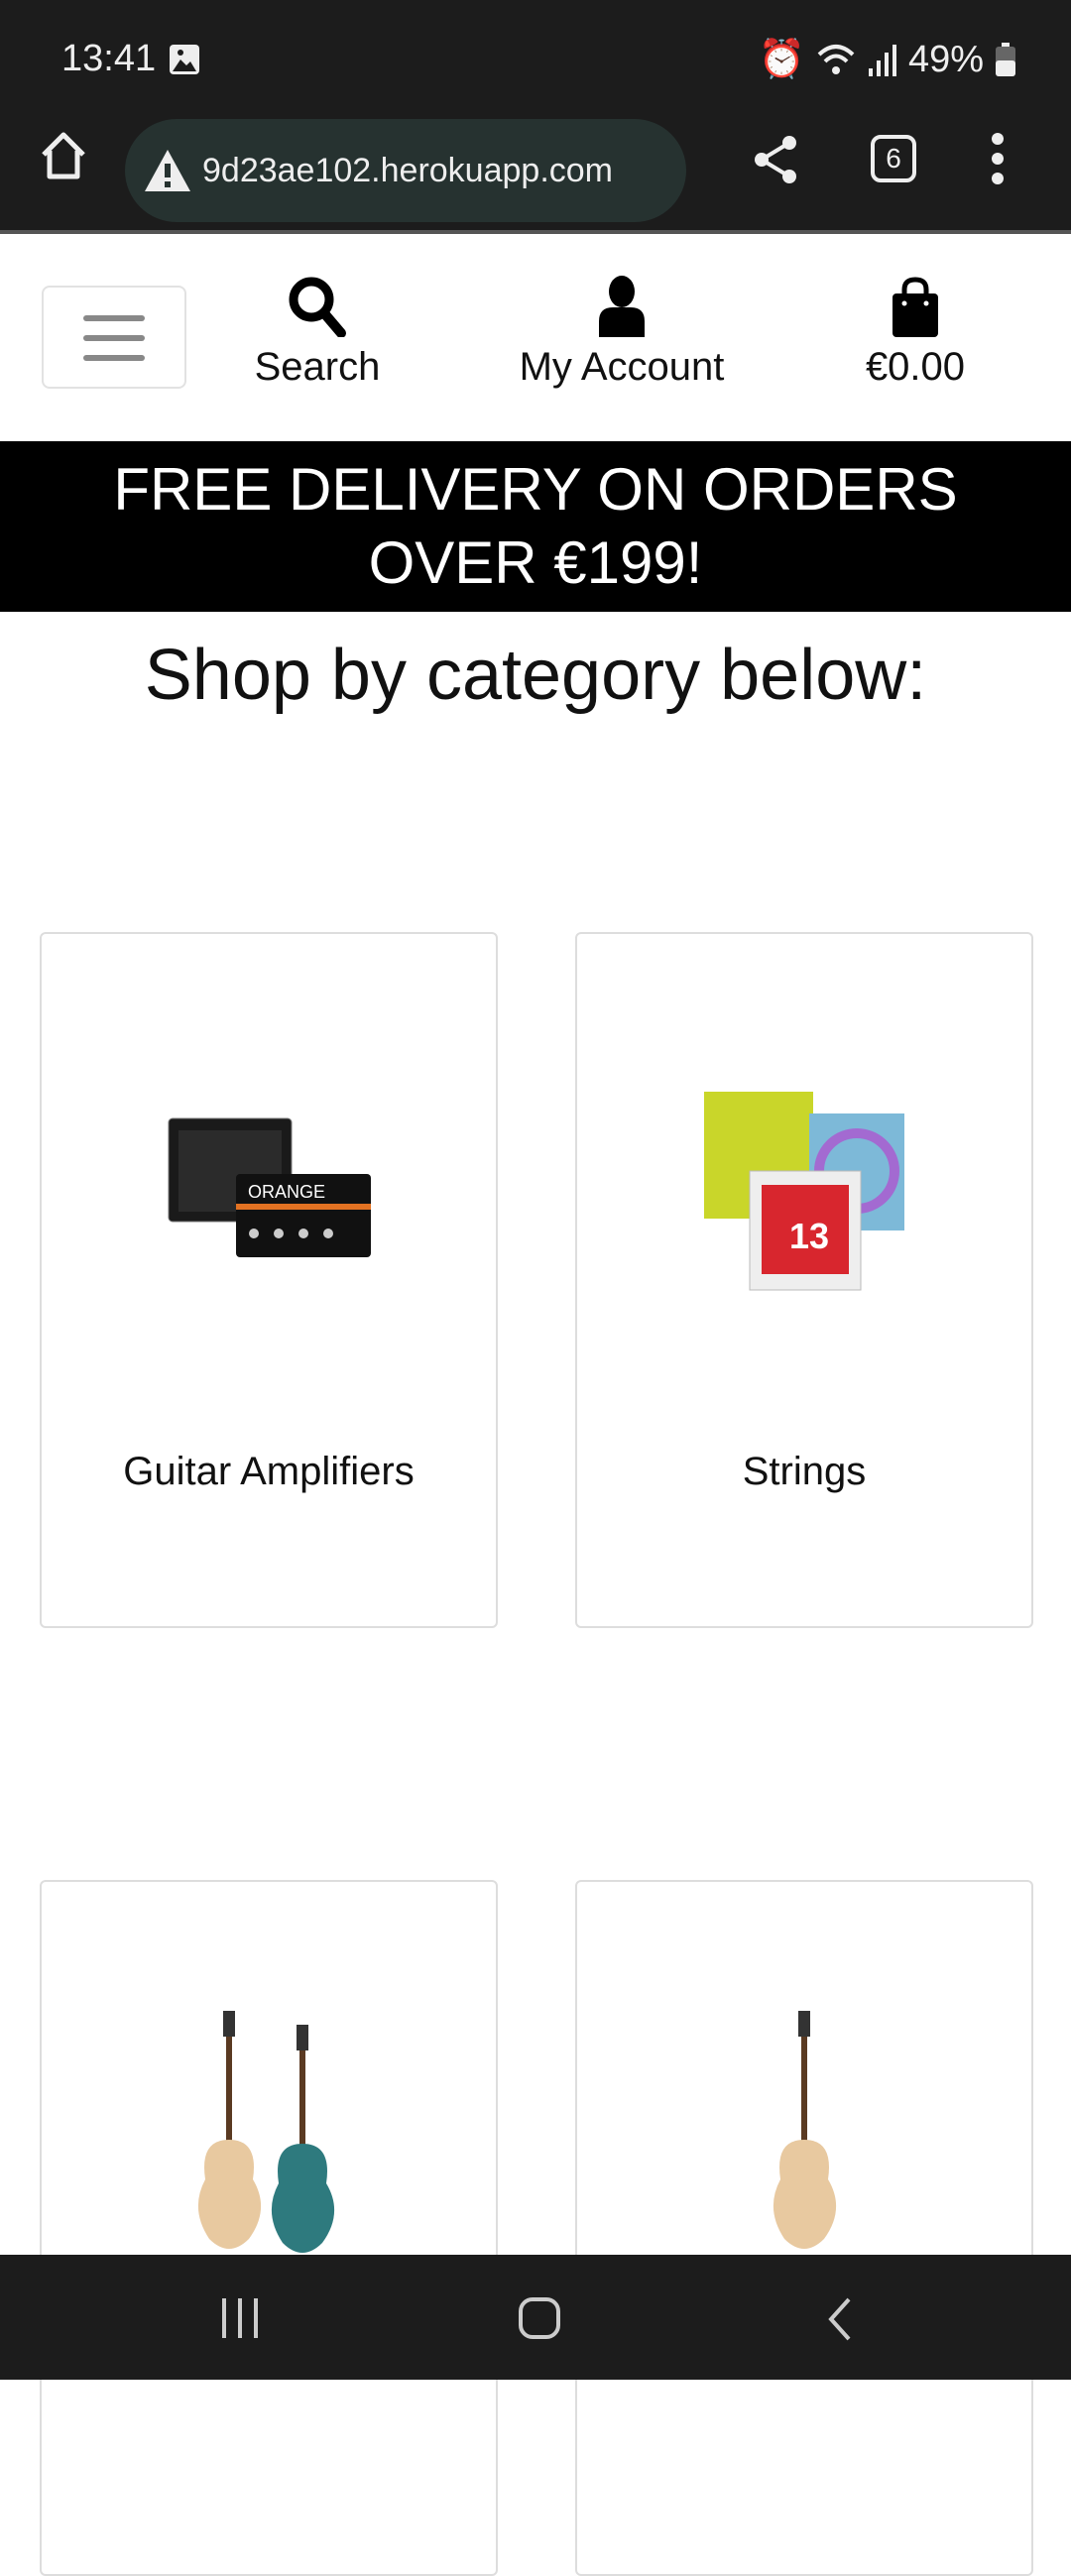 This screenshot has height=2576, width=1071. Describe the element at coordinates (776, 159) in the screenshot. I see `share-icon` at that location.